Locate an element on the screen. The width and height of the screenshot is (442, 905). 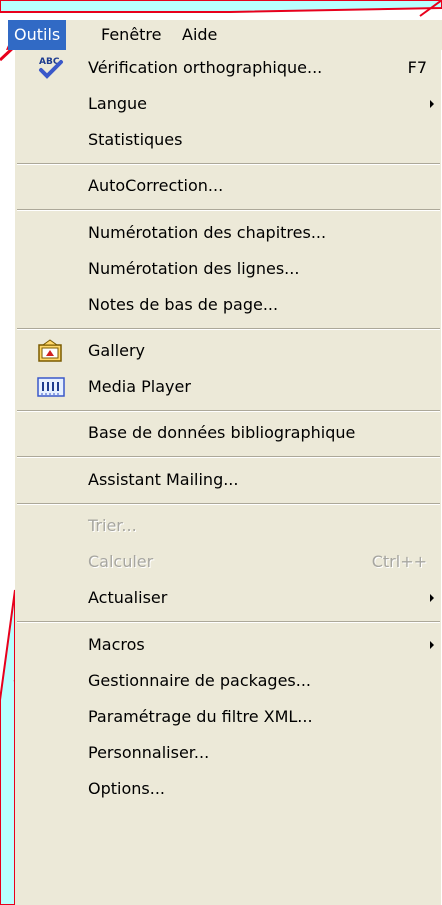
annotation-callout-top is located at coordinates (221, 6).